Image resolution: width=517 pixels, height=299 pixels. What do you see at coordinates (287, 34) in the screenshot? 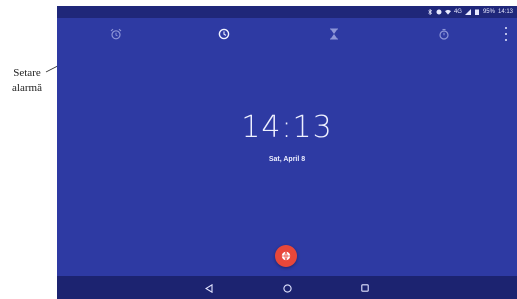
I see `tab-bar` at bounding box center [287, 34].